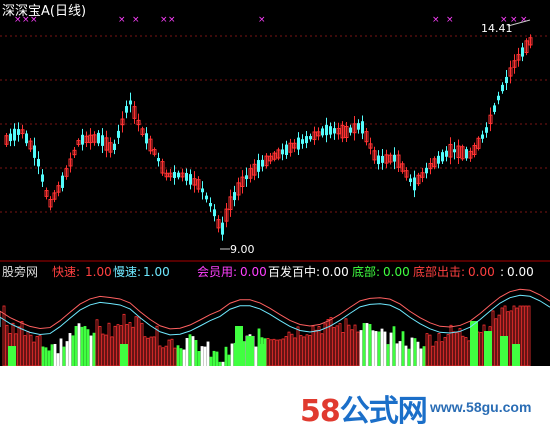  I want to click on param-member-value: 0.00, so click(253, 272).